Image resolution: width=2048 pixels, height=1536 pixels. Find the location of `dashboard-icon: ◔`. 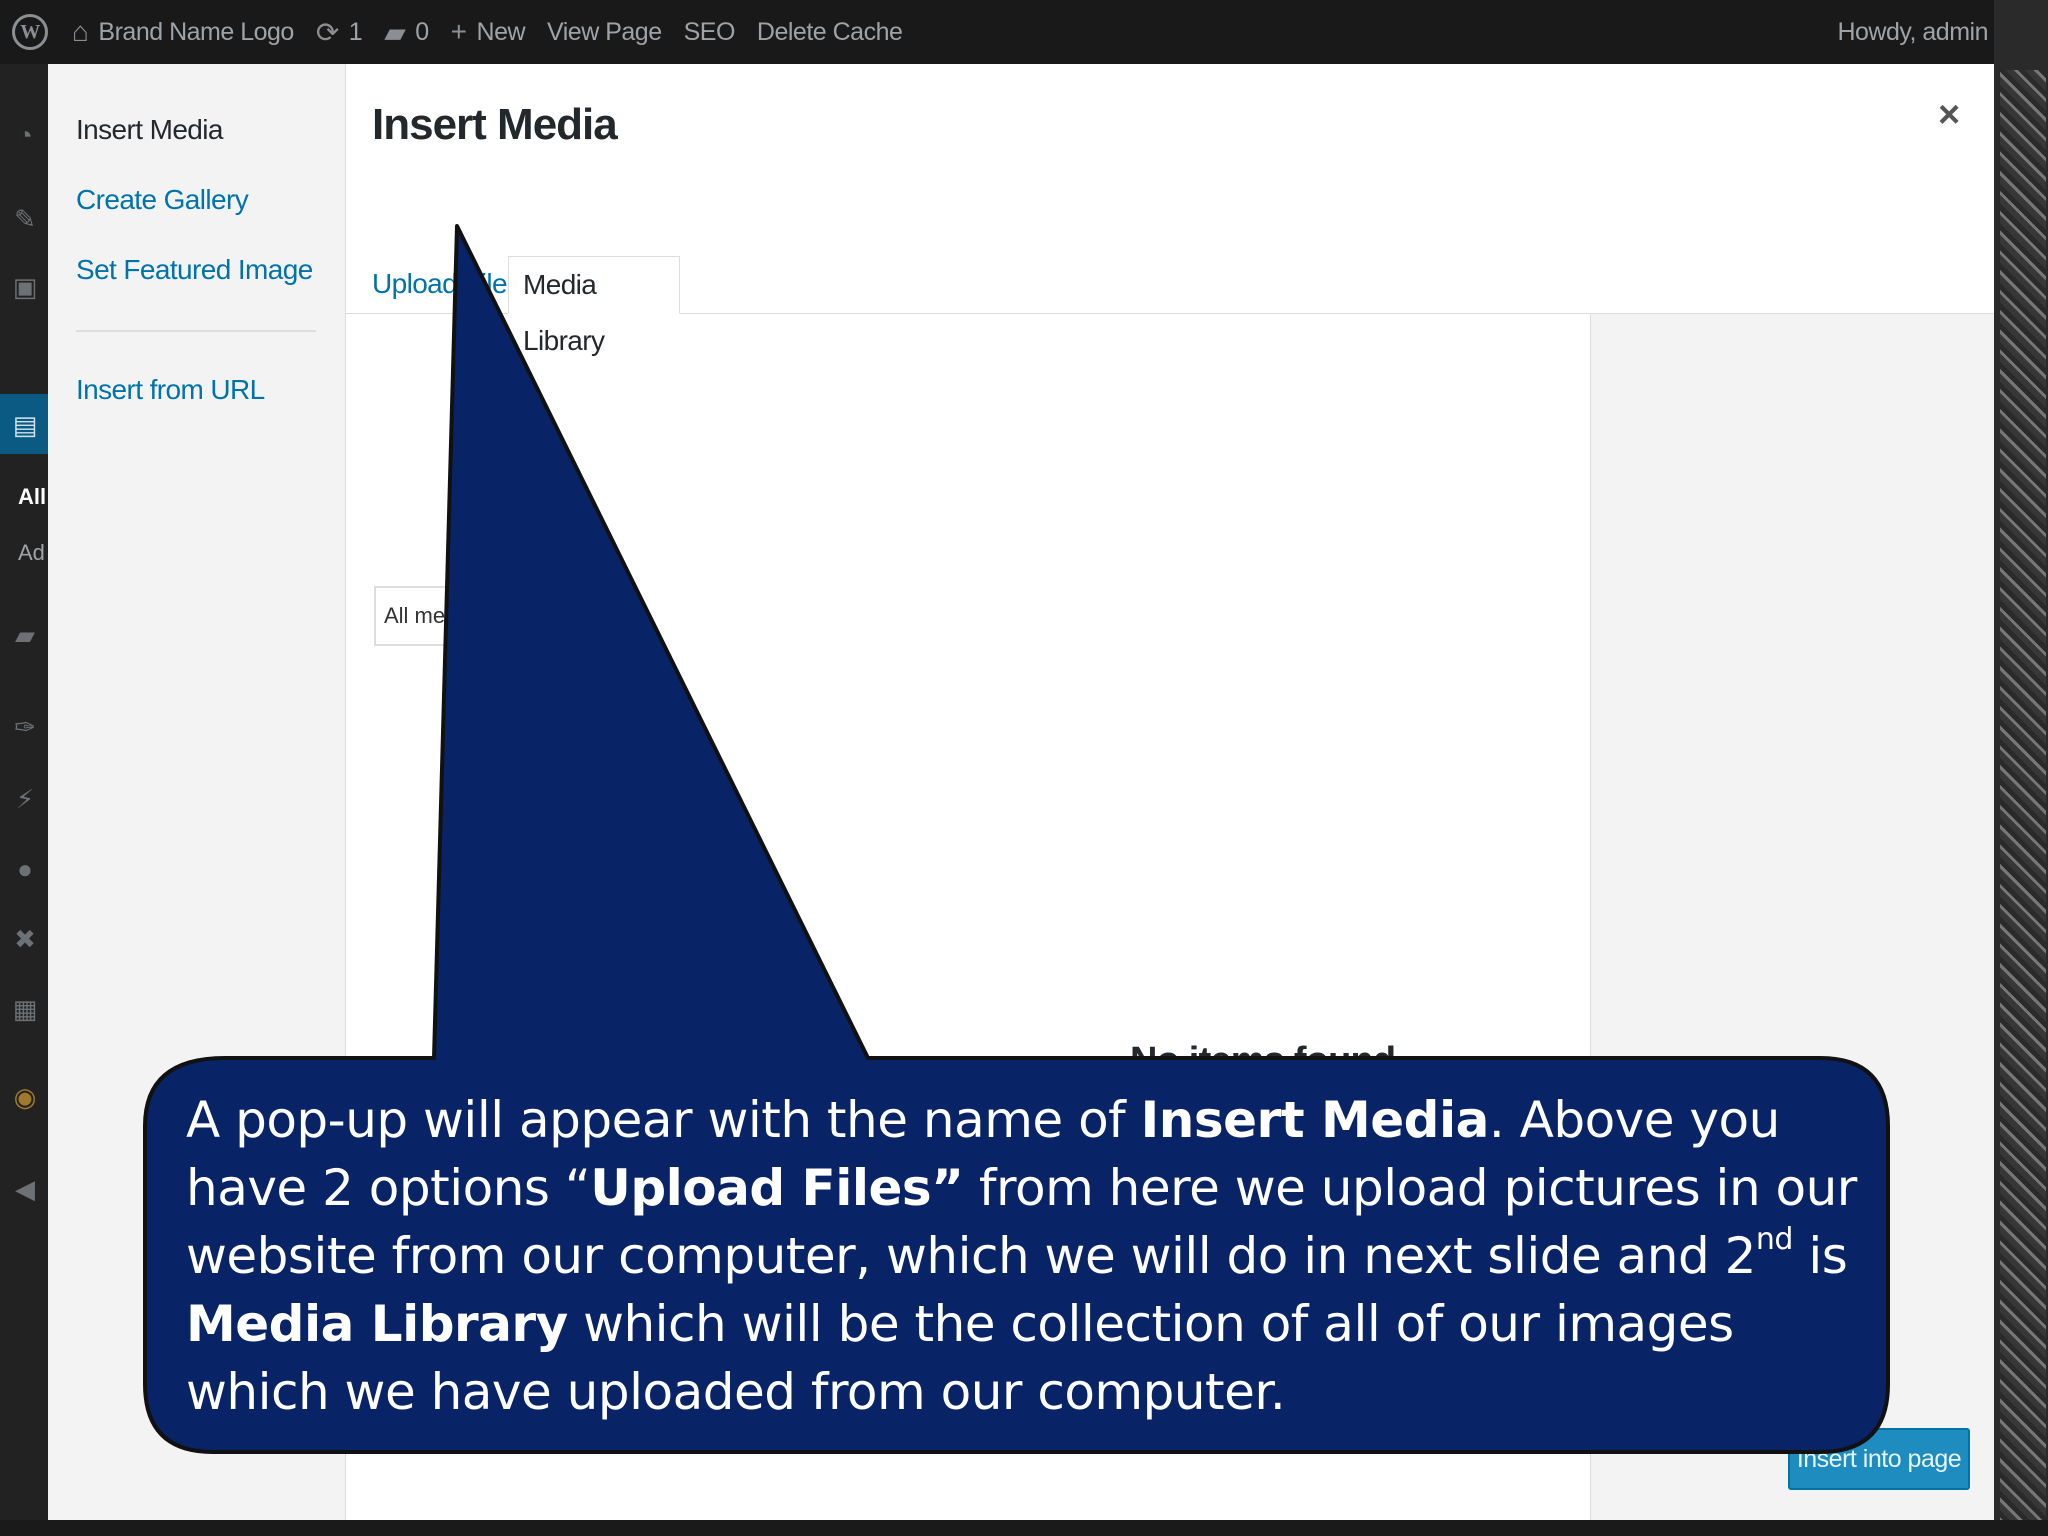

dashboard-icon: ◔ is located at coordinates (25, 135).